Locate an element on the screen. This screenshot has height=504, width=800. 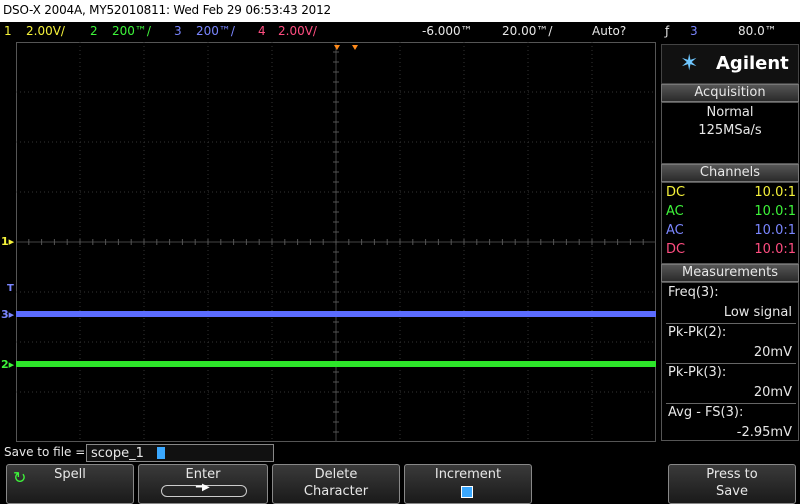
spell-softkey: ↻ Spell is located at coordinates (70, 484).